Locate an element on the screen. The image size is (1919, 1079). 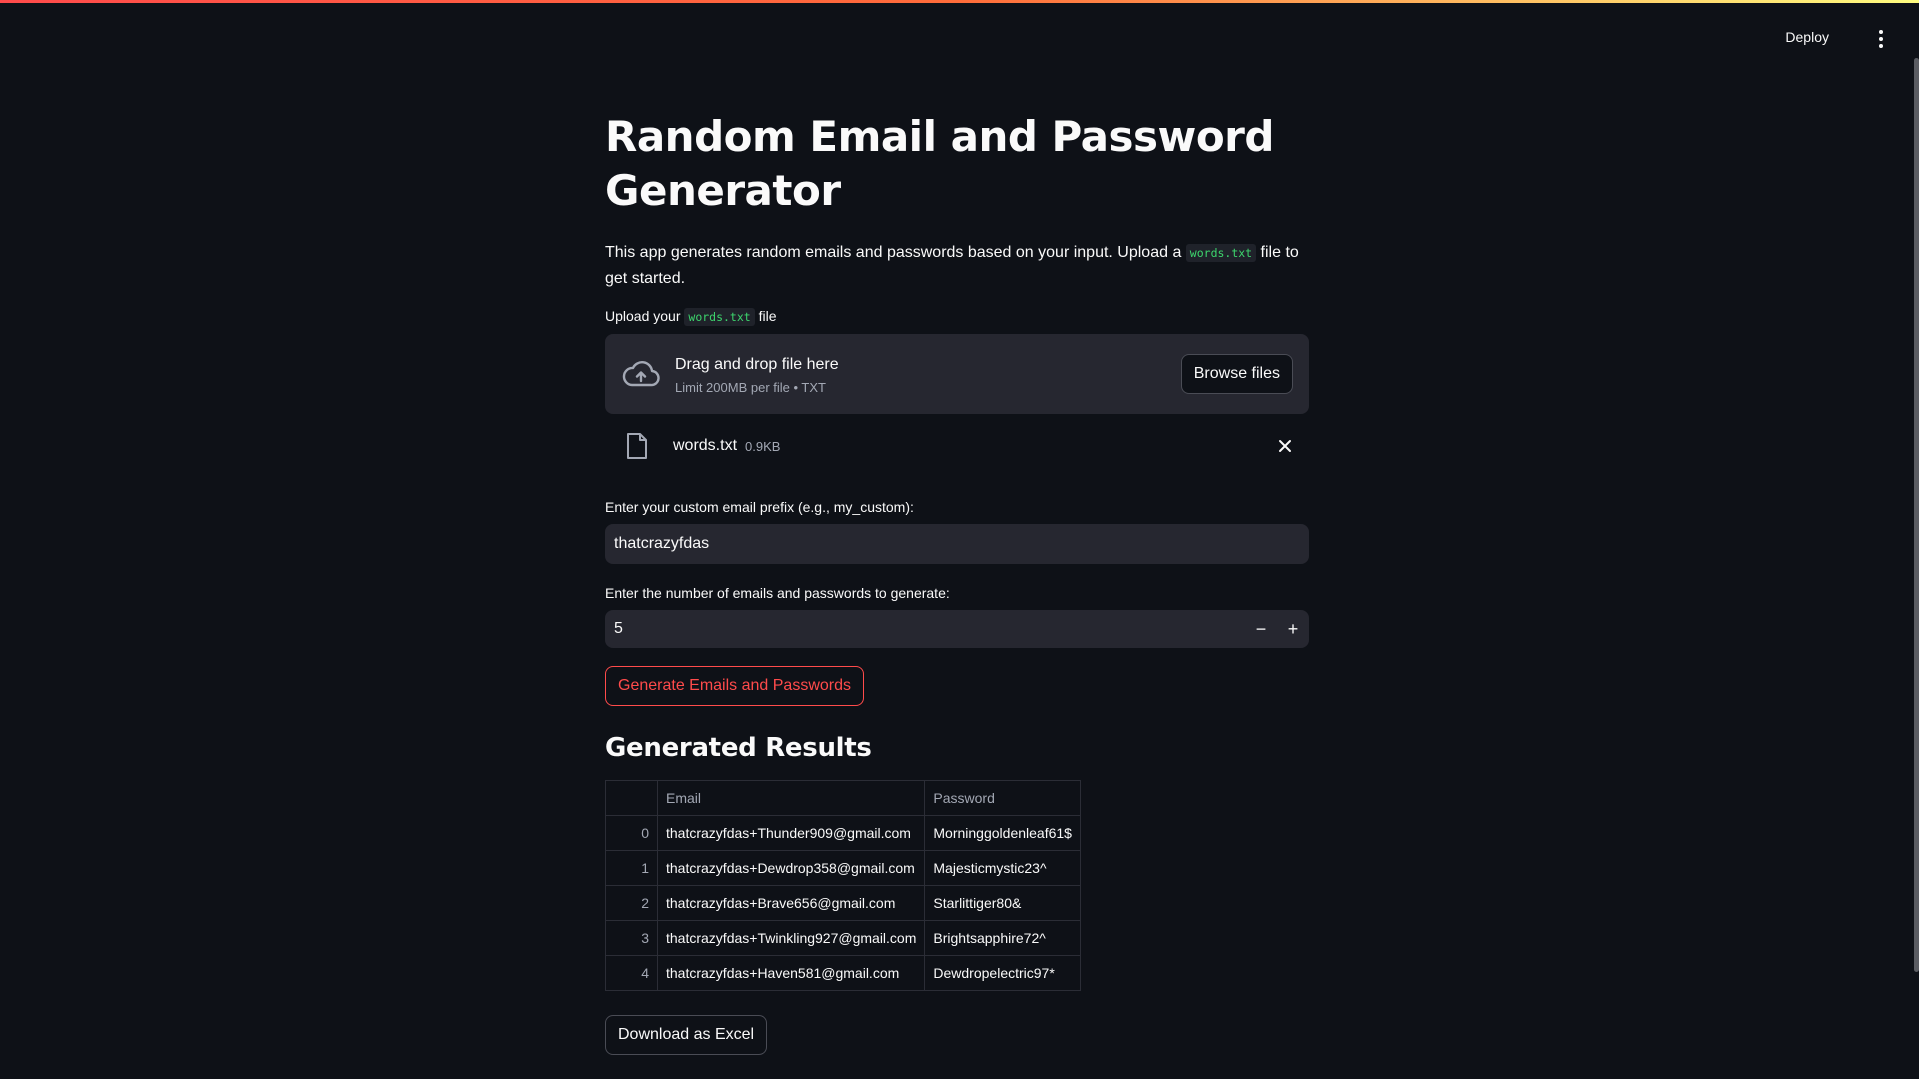
email-cell: thatcrazyfdas+Thunder909@gmail.com is located at coordinates (791, 833).